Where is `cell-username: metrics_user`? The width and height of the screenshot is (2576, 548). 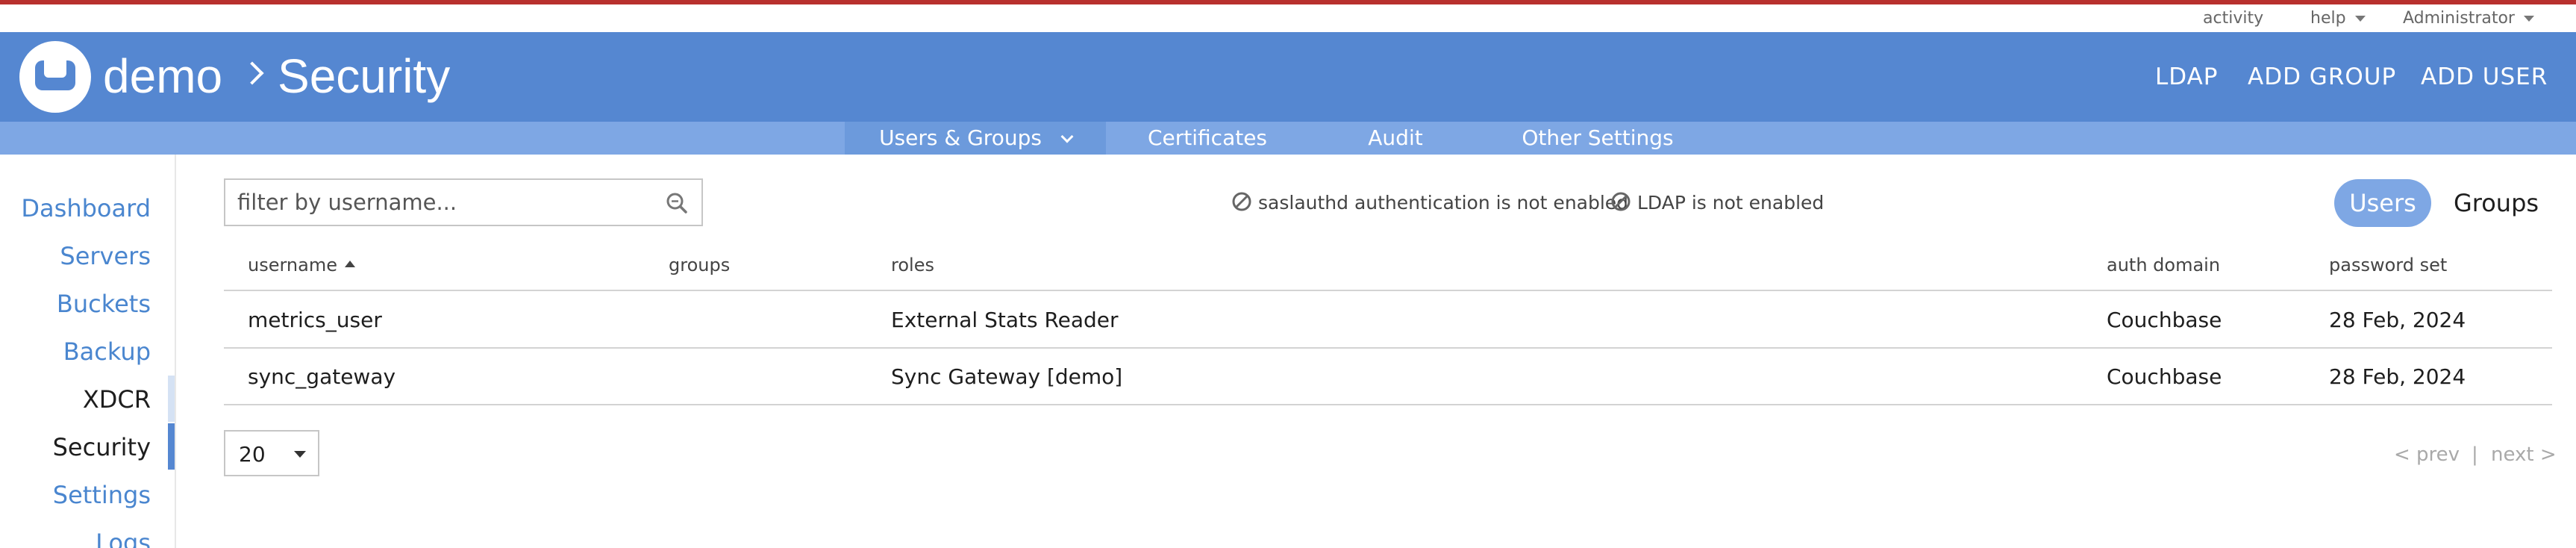 cell-username: metrics_user is located at coordinates (315, 320).